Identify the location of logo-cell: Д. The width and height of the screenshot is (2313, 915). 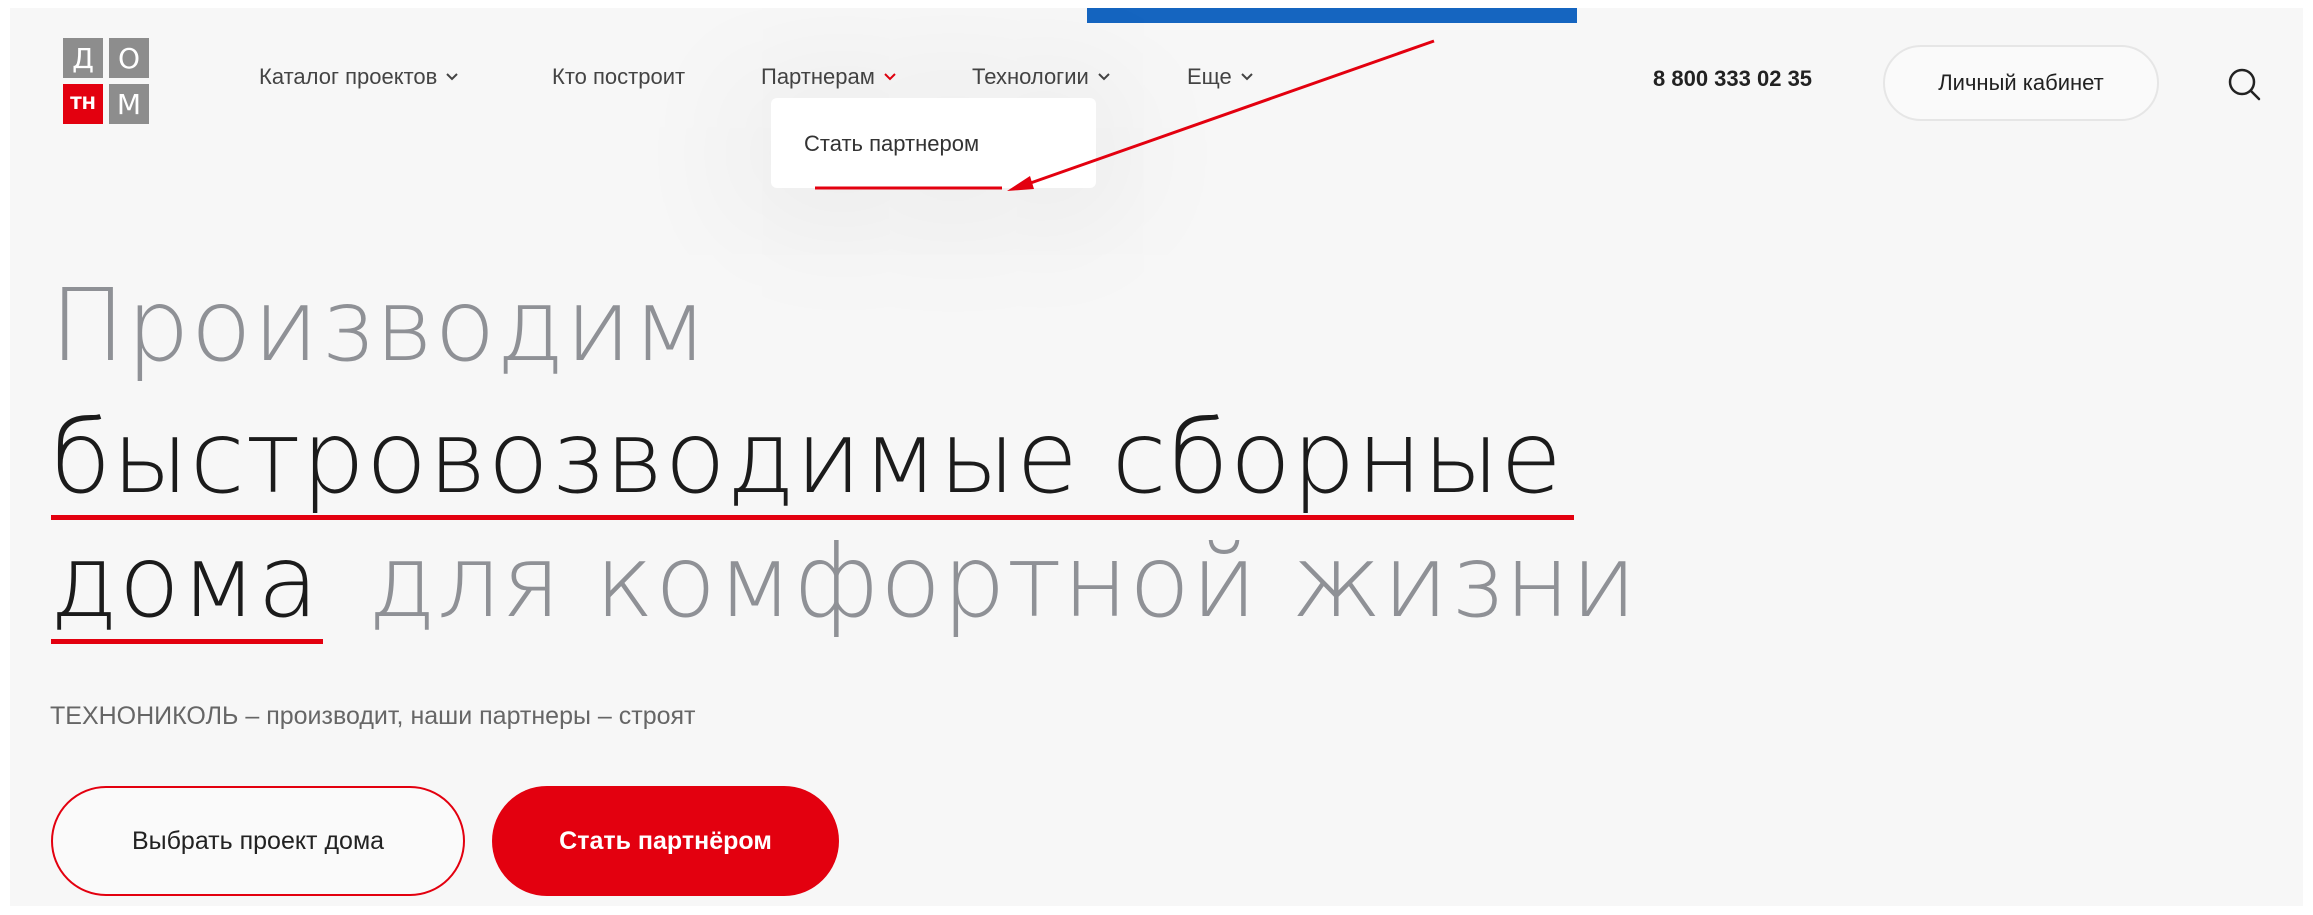
(83, 58).